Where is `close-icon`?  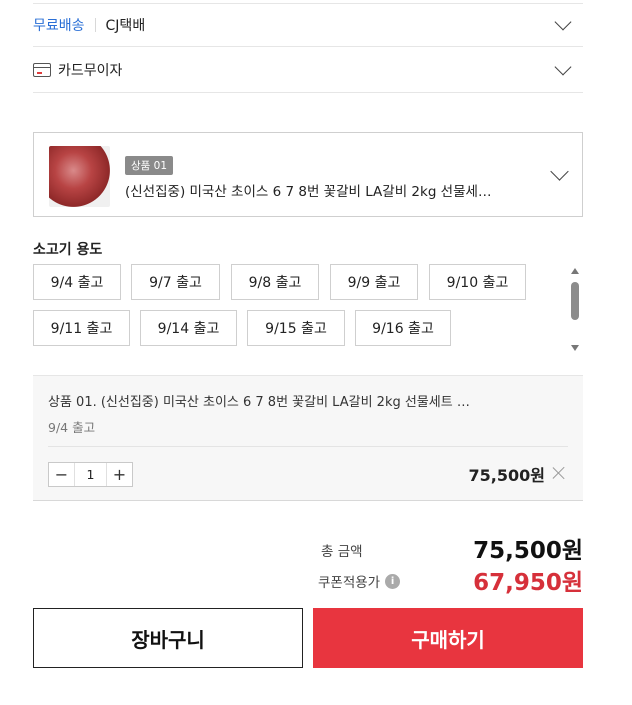 close-icon is located at coordinates (559, 473).